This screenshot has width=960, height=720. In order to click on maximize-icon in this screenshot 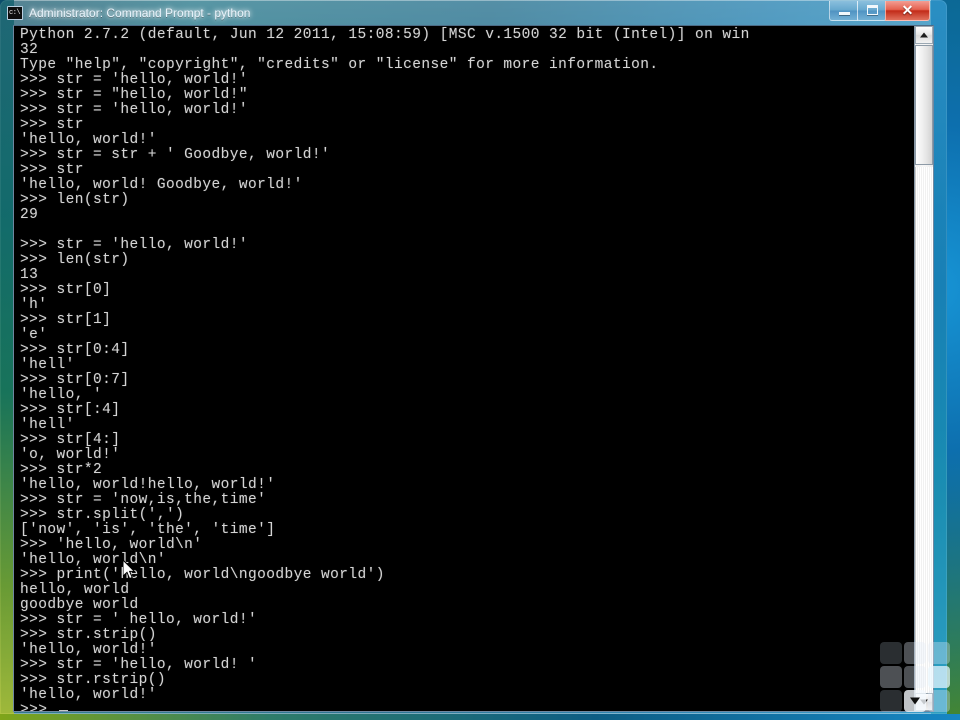, I will do `click(872, 10)`.